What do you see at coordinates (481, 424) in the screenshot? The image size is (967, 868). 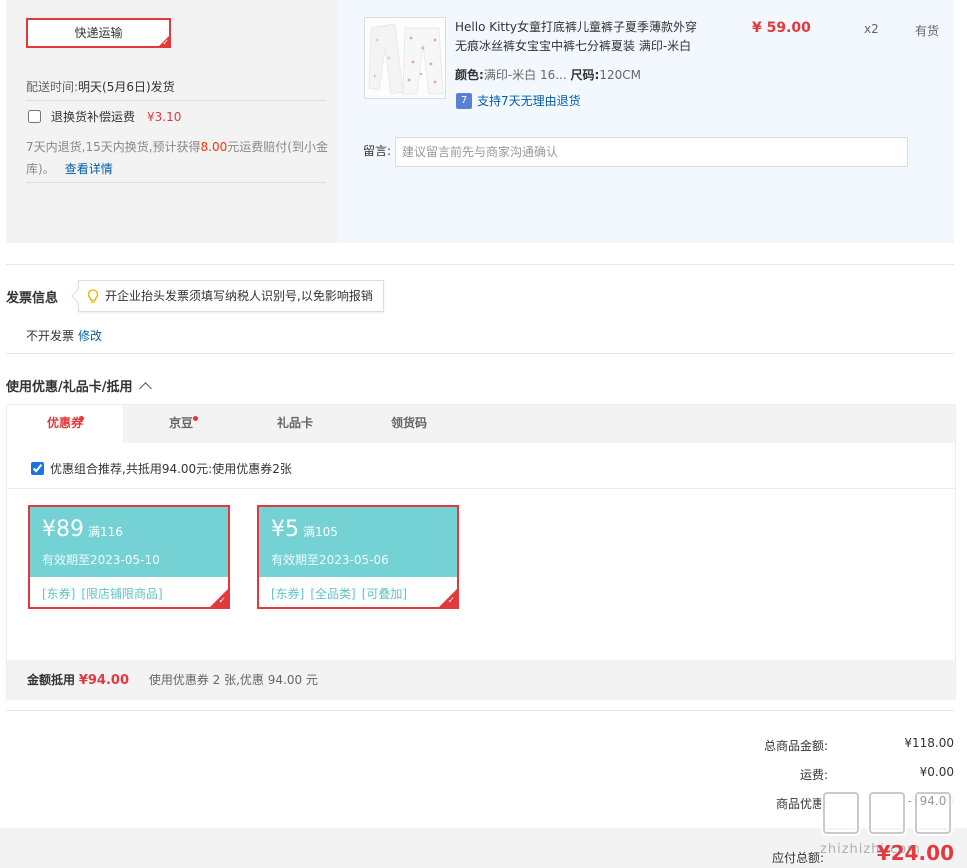 I see `coupon-tabs: 优惠券 京豆 礼品卡 领货码` at bounding box center [481, 424].